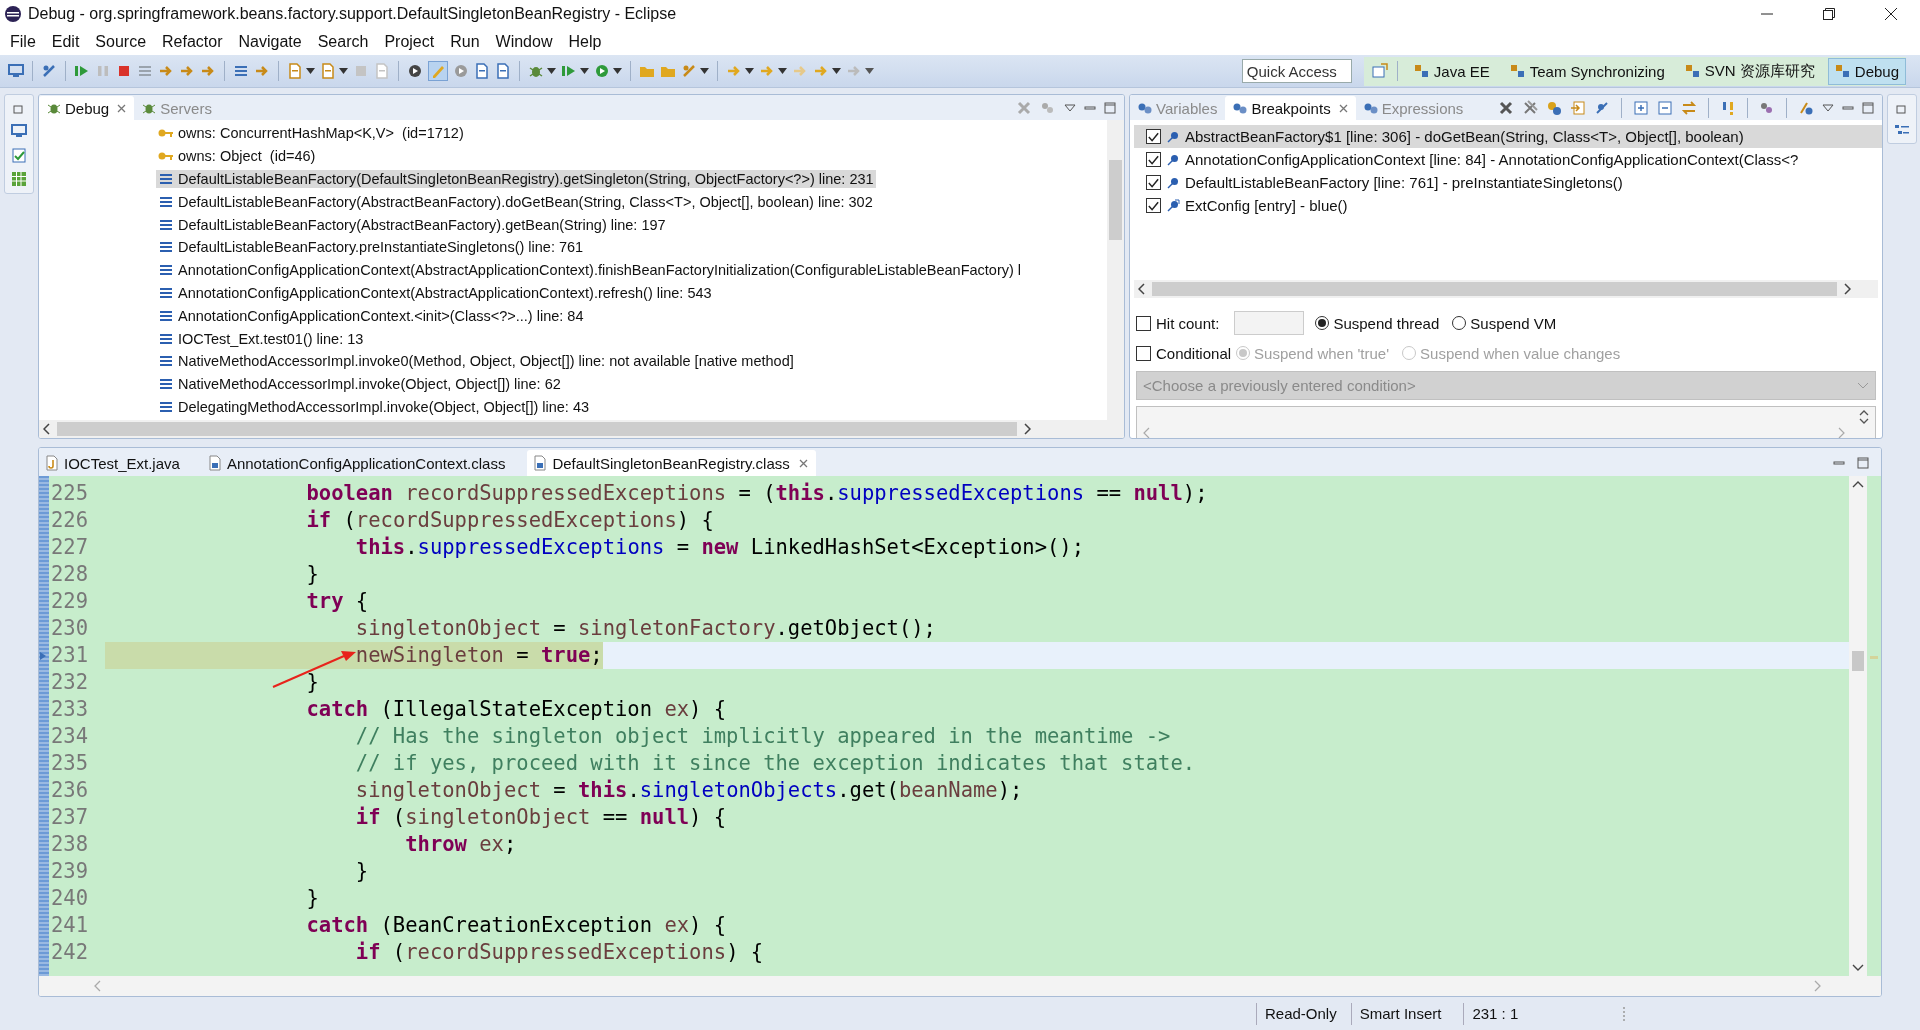 Image resolution: width=1920 pixels, height=1030 pixels. Describe the element at coordinates (343, 41) in the screenshot. I see `menu-item: Search` at that location.